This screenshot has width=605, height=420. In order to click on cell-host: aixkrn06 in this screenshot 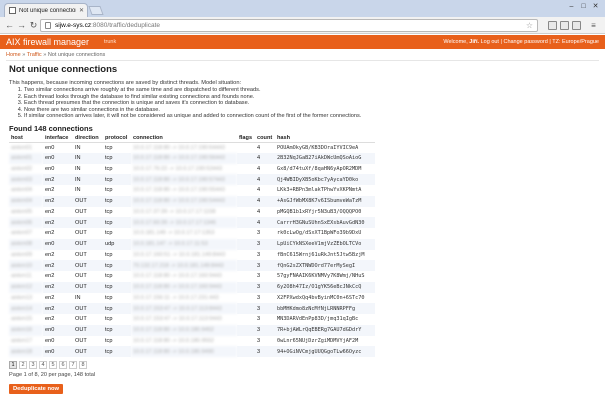, I will do `click(26, 222)`.